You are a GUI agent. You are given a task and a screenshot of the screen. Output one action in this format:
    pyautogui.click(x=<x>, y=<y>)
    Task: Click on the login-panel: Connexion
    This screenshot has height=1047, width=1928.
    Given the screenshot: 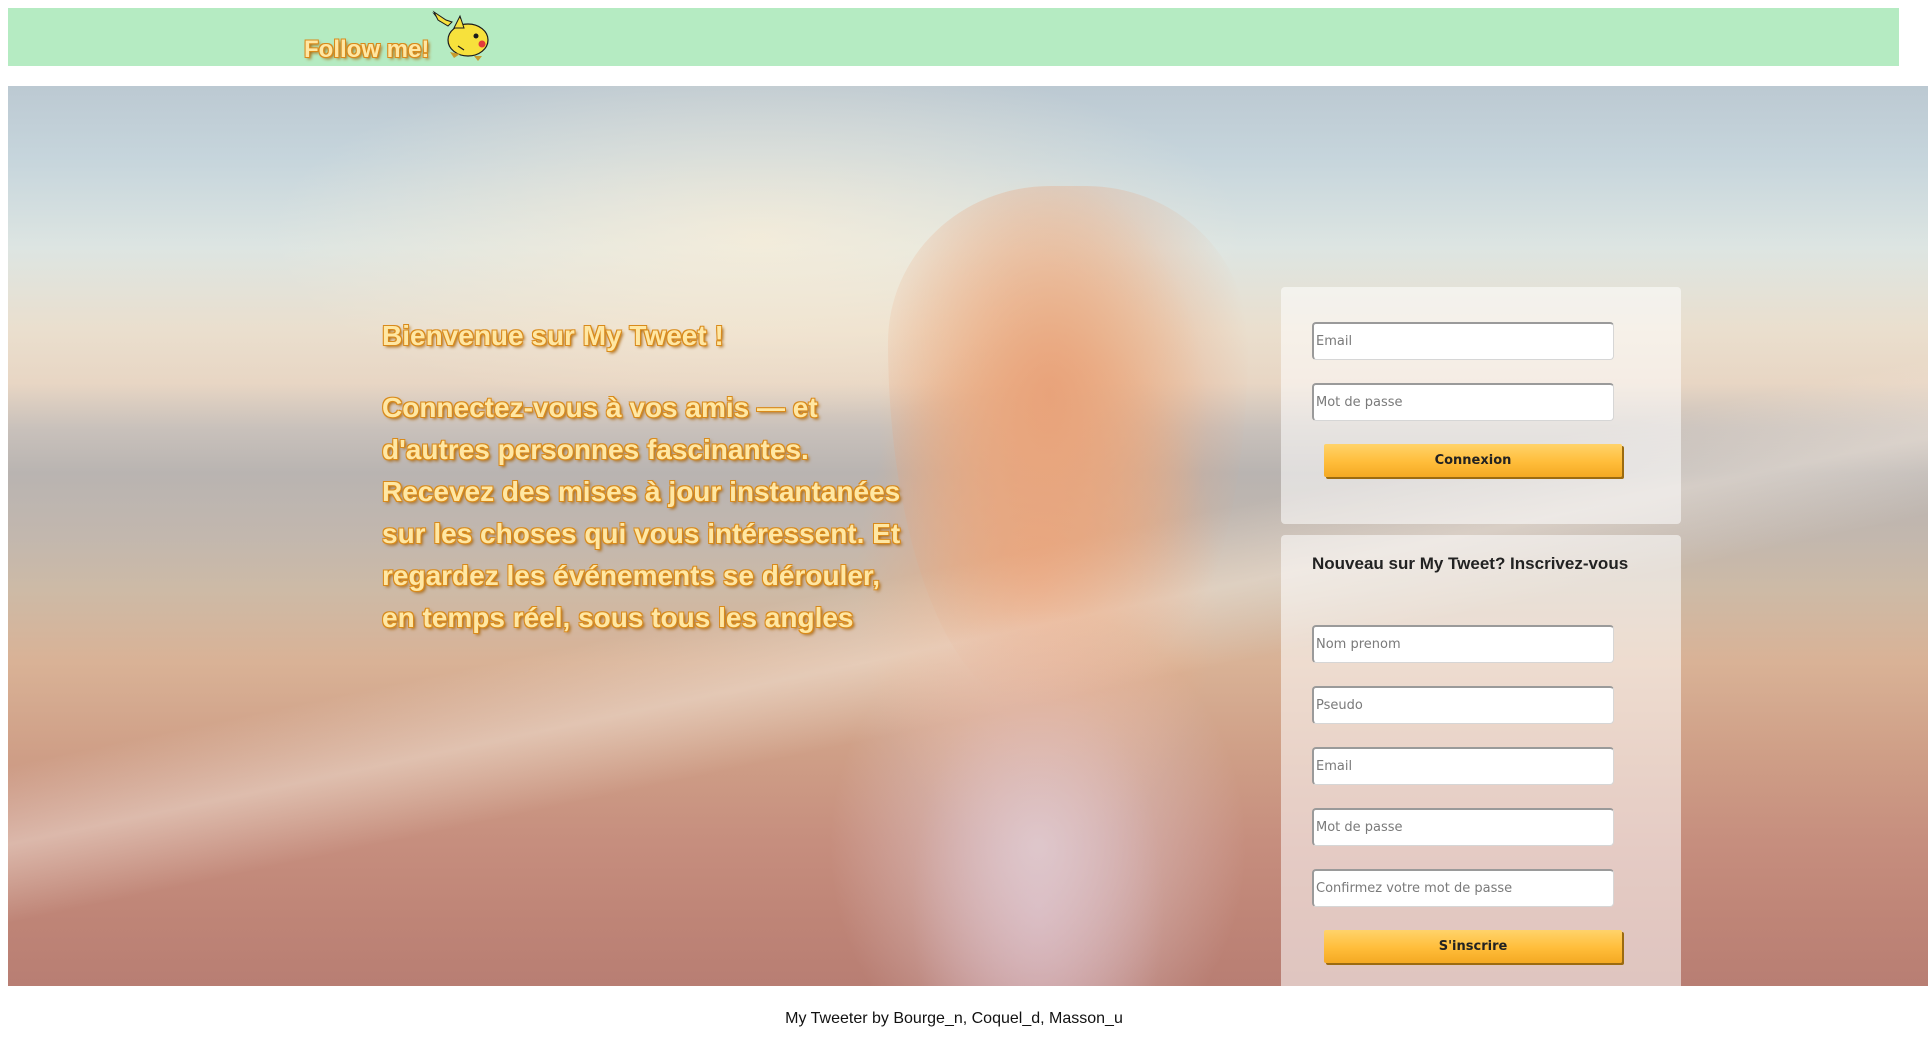 What is the action you would take?
    pyautogui.click(x=1481, y=405)
    